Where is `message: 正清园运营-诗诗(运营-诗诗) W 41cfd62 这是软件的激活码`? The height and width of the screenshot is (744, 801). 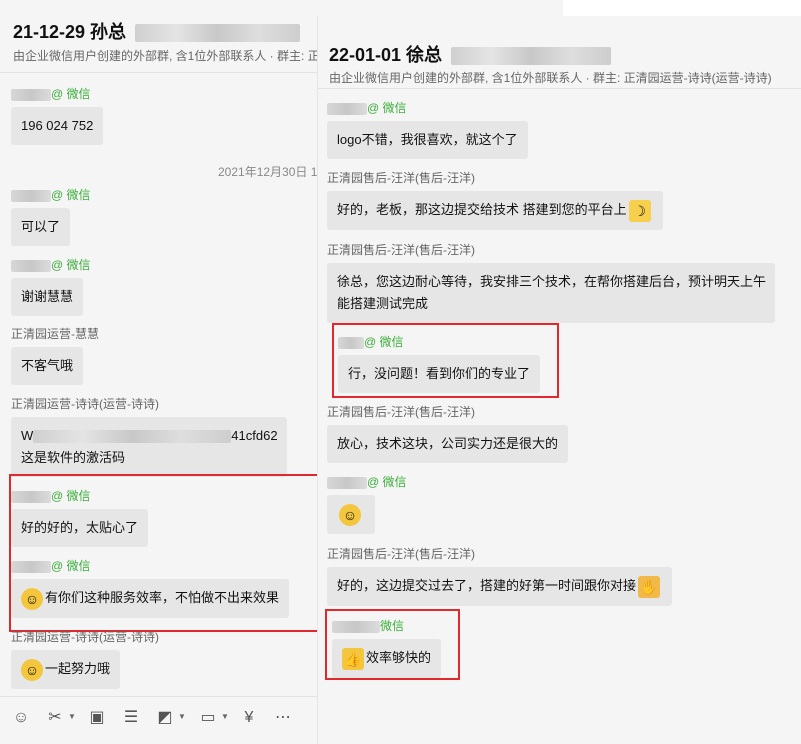
message: 正清园运营-诗诗(运营-诗诗) W 41cfd62 这是软件的激活码 is located at coordinates (149, 436).